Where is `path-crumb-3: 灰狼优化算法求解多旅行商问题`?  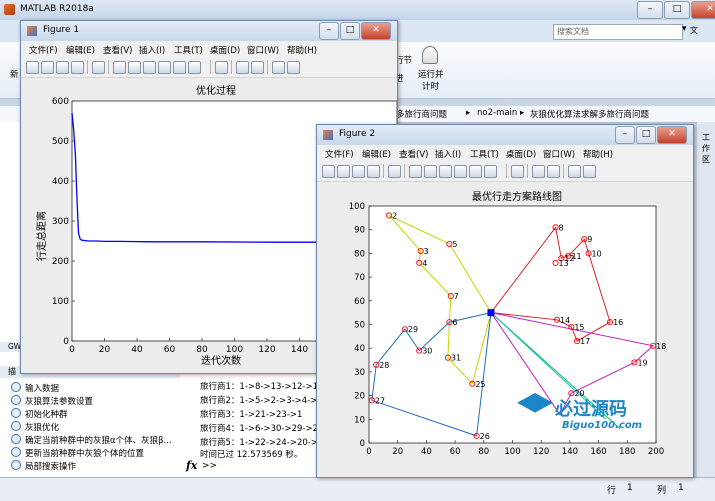
path-crumb-3: 灰狼优化算法求解多旅行商问题 is located at coordinates (589, 114).